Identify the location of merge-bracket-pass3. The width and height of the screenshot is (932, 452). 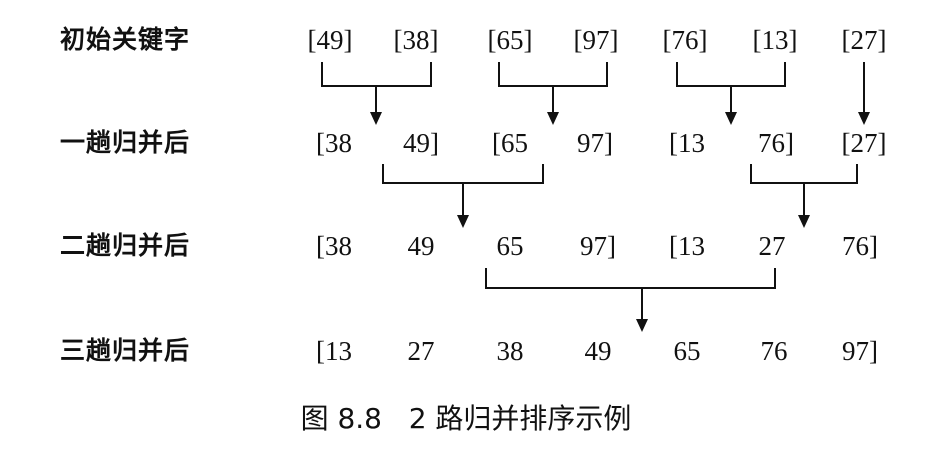
(630, 300).